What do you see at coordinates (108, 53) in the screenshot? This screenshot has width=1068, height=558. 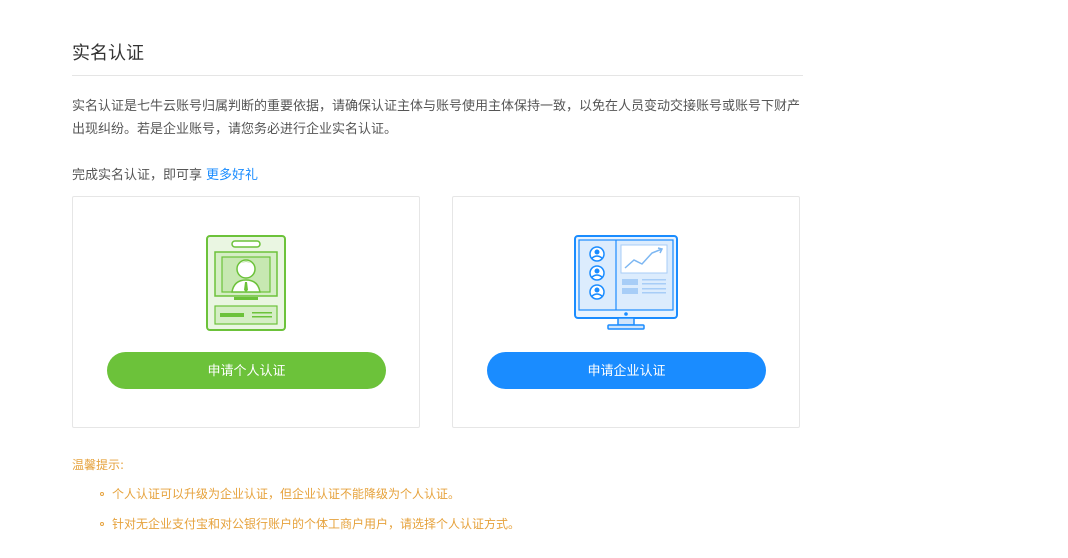 I see `page-title: 实名认证` at bounding box center [108, 53].